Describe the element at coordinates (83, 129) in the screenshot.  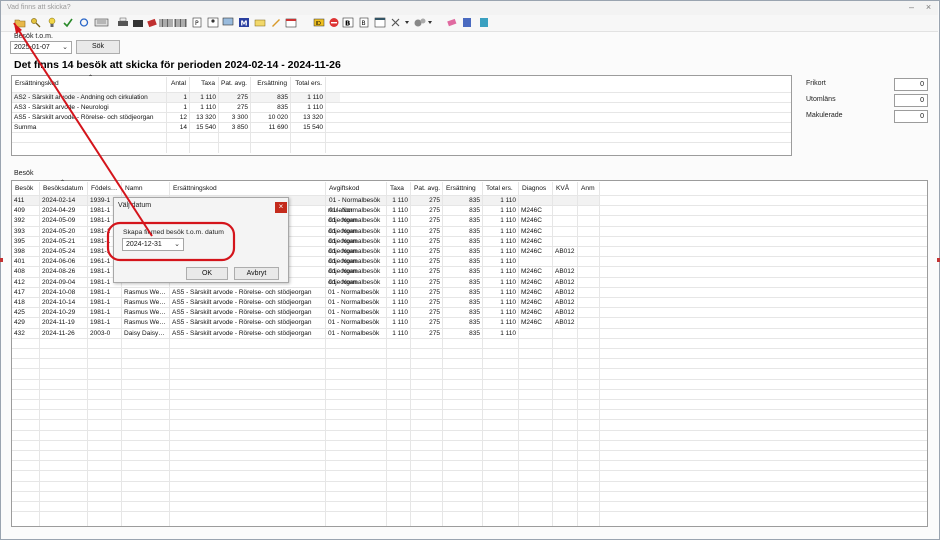
I see `annotation-arrow` at that location.